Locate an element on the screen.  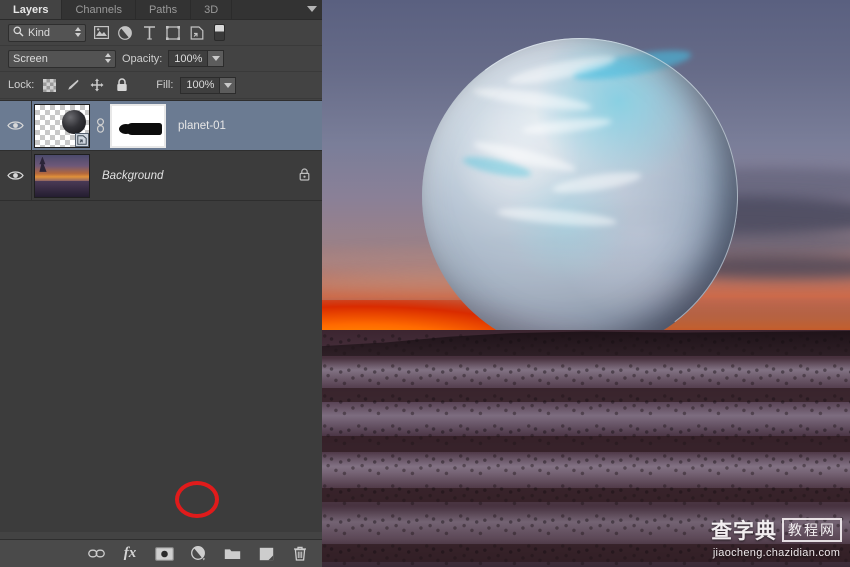
new-group-button is located at coordinates (232, 554).